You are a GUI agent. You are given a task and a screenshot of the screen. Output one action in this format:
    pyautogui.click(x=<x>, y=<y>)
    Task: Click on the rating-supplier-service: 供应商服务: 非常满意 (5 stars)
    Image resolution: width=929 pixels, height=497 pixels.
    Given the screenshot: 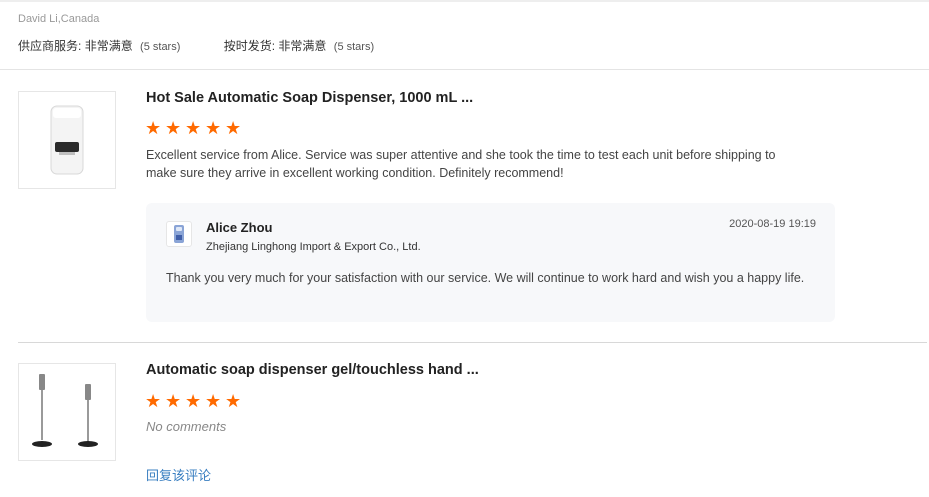 What is the action you would take?
    pyautogui.click(x=99, y=45)
    